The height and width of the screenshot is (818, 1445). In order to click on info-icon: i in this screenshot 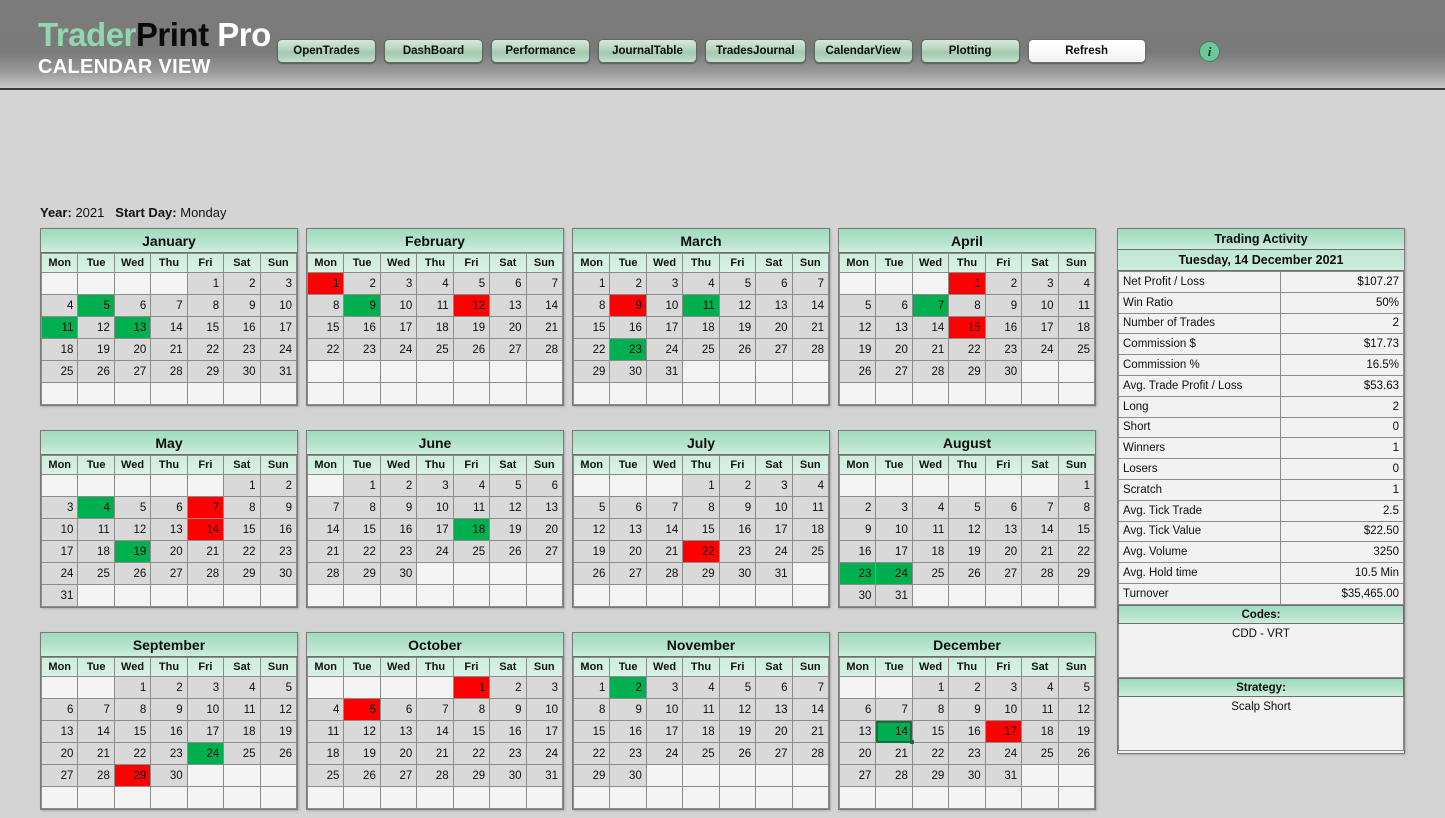, I will do `click(1209, 51)`.